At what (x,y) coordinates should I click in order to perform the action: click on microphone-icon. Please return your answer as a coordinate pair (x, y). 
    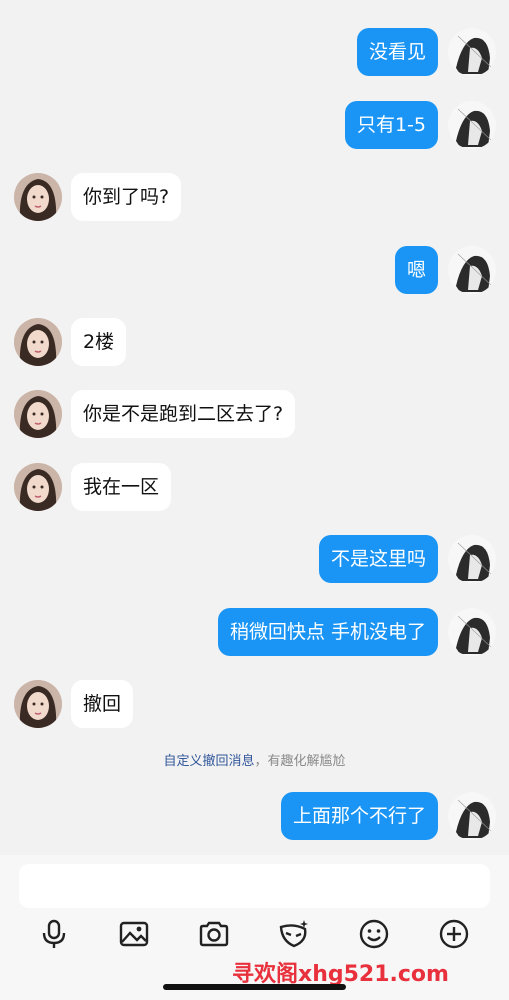
    Looking at the image, I should click on (54, 934).